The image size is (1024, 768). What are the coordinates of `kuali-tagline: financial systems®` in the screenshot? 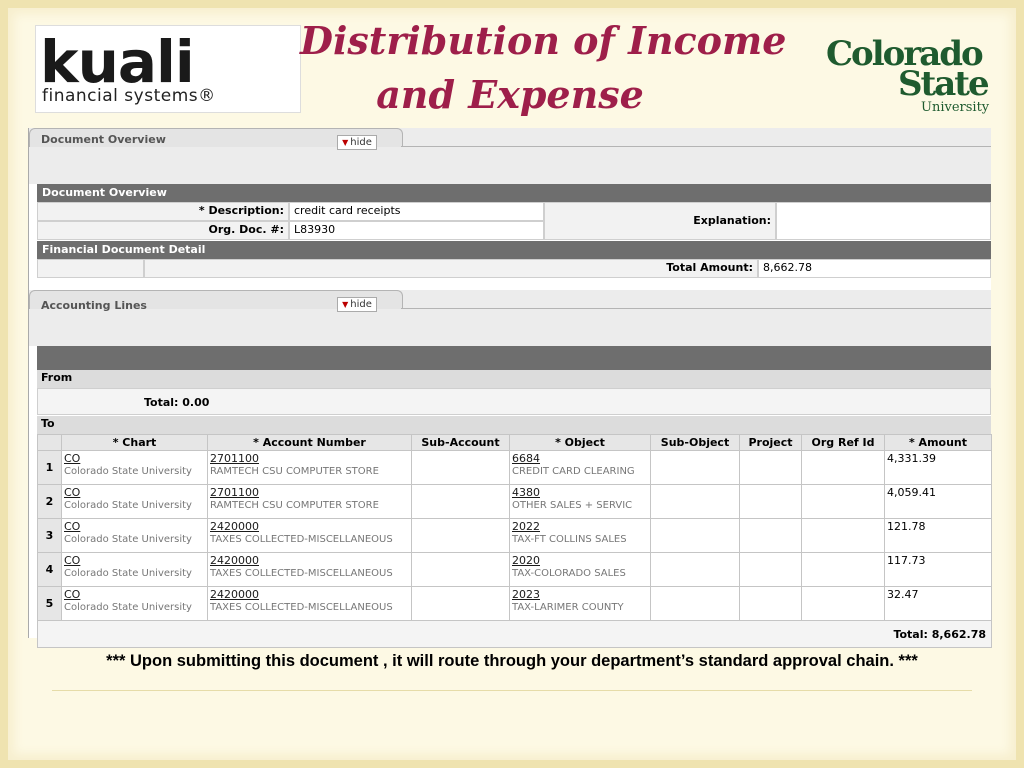 It's located at (129, 96).